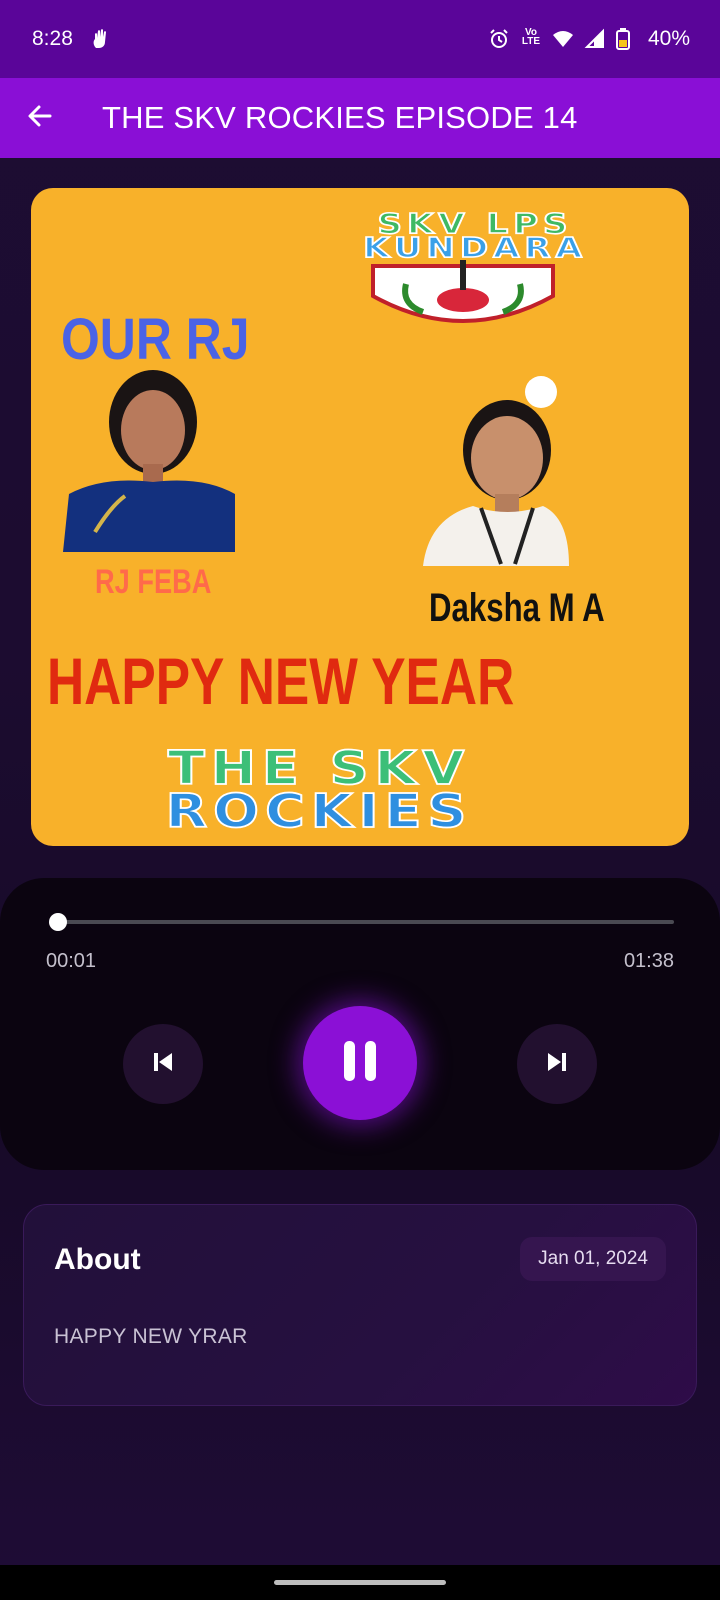  I want to click on status-time: 8:28, so click(52, 38).